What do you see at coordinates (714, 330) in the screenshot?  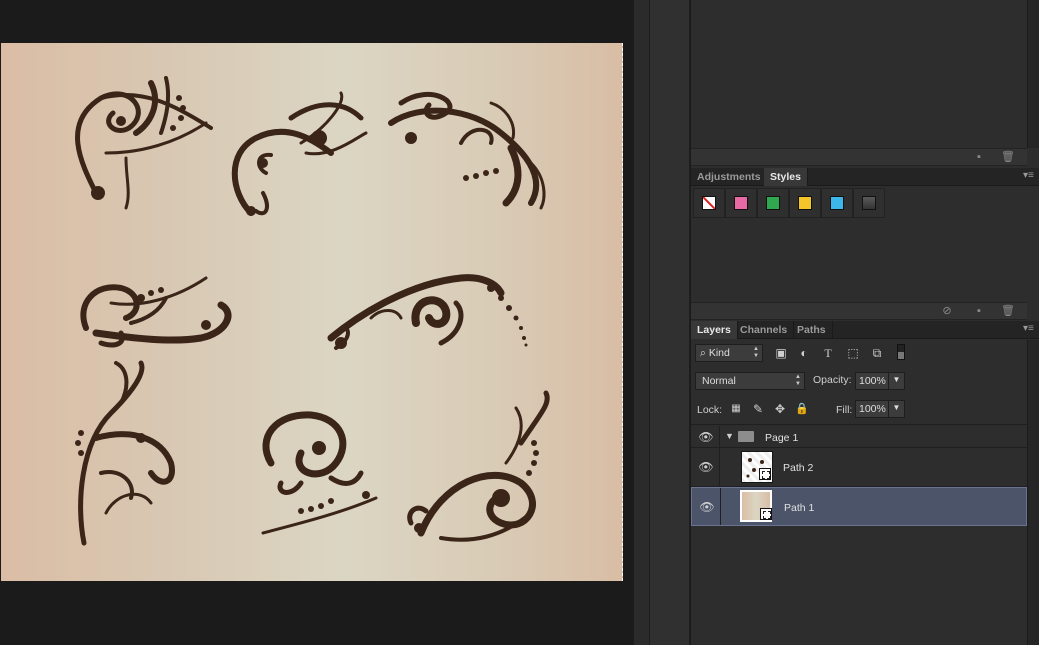 I see `tab-layers: Layers` at bounding box center [714, 330].